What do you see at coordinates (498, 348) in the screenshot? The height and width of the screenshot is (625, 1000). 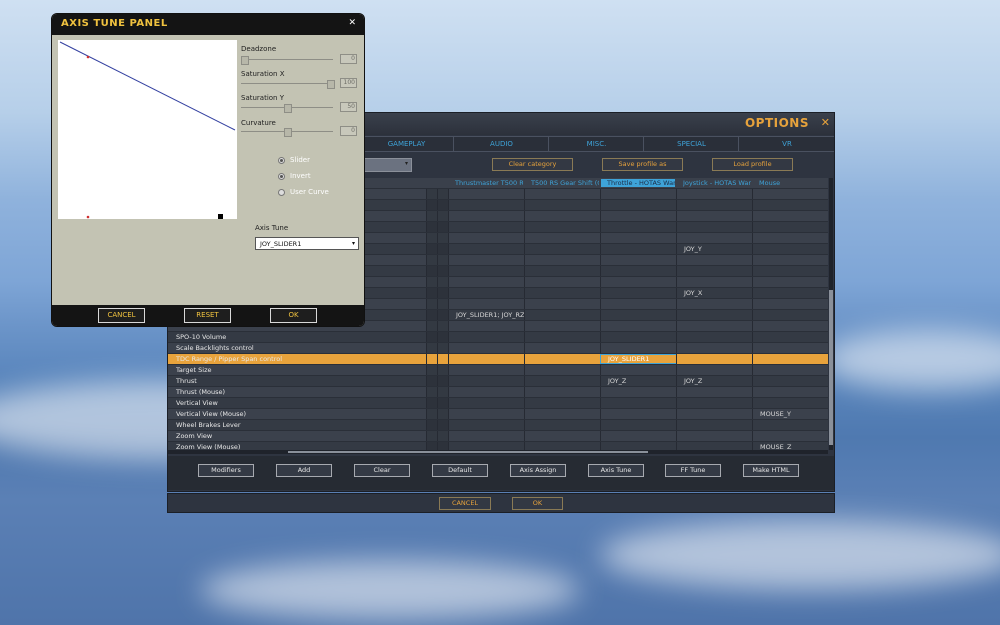 I see `table-row: Scale Backlights control` at bounding box center [498, 348].